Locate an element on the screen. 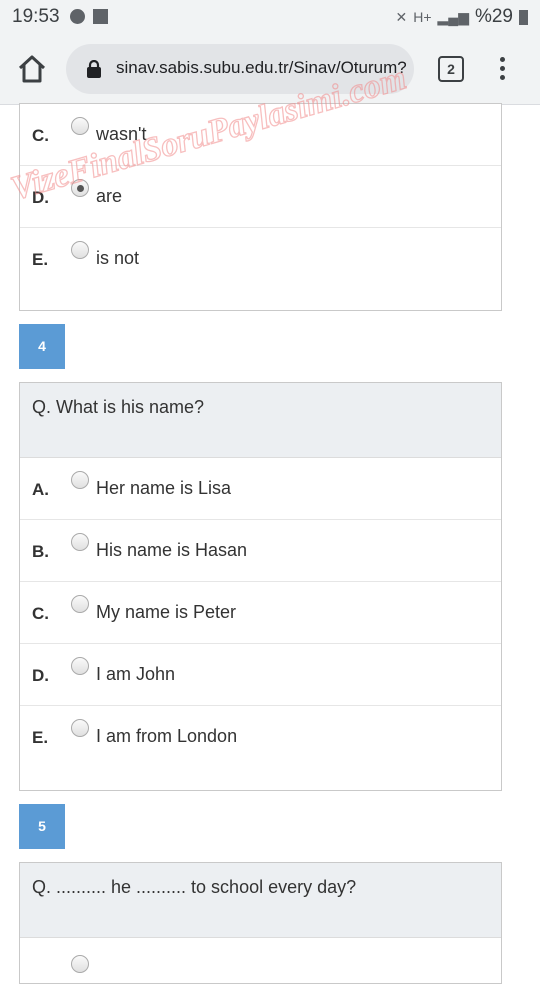 The image size is (540, 999). option-text: His name is Hasan is located at coordinates (172, 550).